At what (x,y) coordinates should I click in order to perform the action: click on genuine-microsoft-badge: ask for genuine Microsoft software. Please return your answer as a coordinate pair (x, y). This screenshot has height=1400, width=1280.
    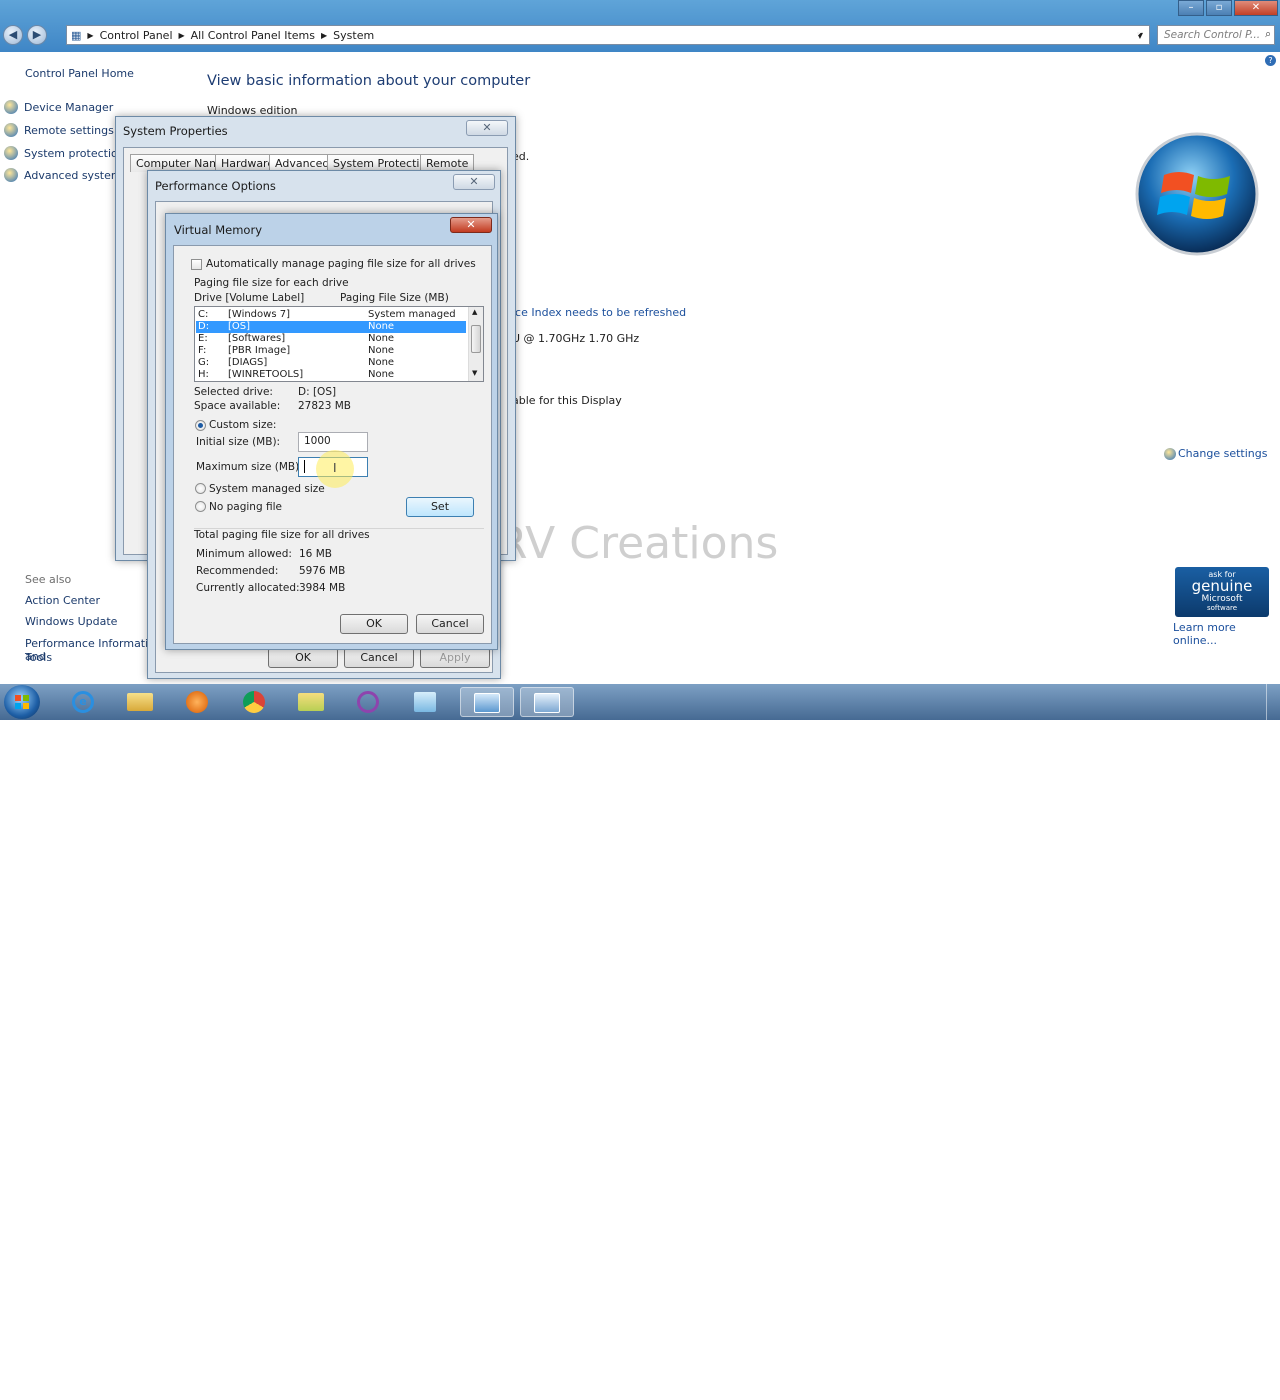
    Looking at the image, I should click on (1222, 592).